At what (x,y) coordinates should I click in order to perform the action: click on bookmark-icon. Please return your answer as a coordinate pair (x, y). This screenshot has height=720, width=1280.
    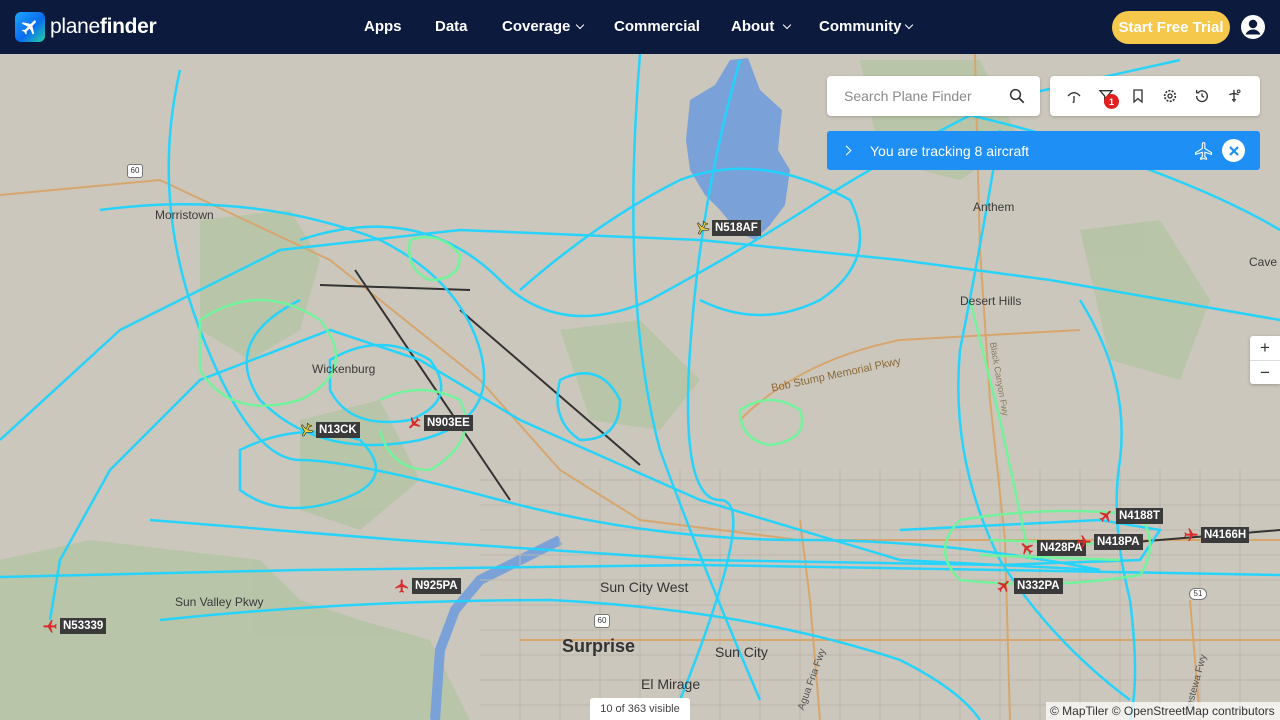
    Looking at the image, I should click on (1138, 96).